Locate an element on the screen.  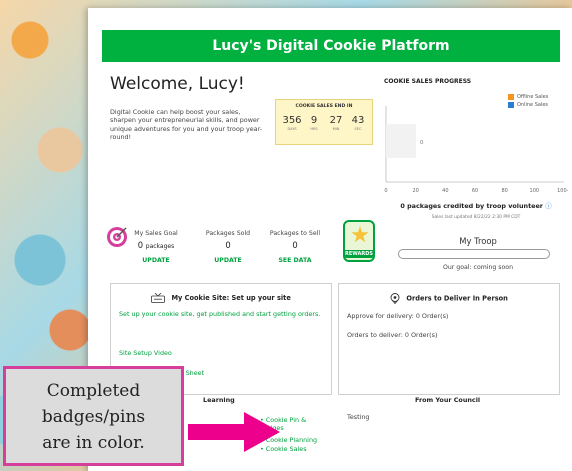
stat-packages-to-sell-label: Packages to Sell is located at coordinates (295, 233).